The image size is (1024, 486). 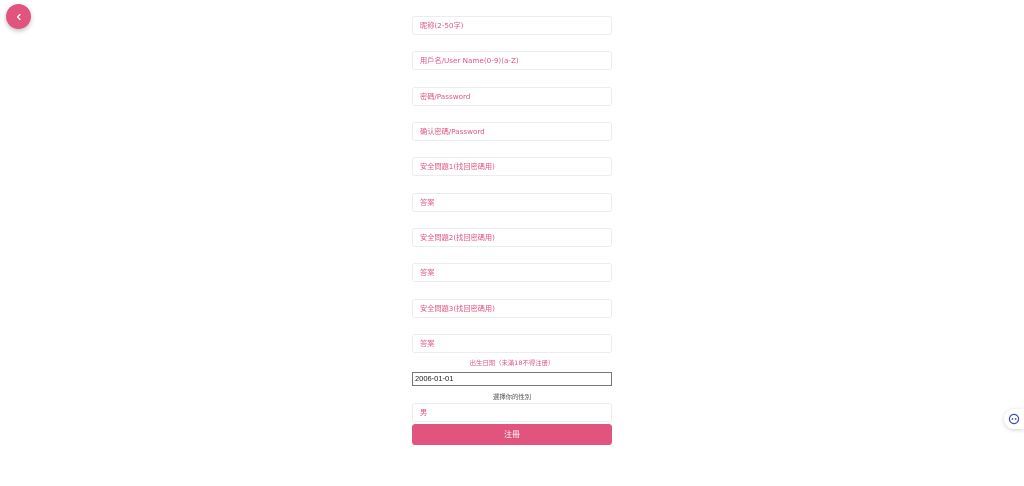 What do you see at coordinates (512, 412) in the screenshot?
I see `gender-select: 男` at bounding box center [512, 412].